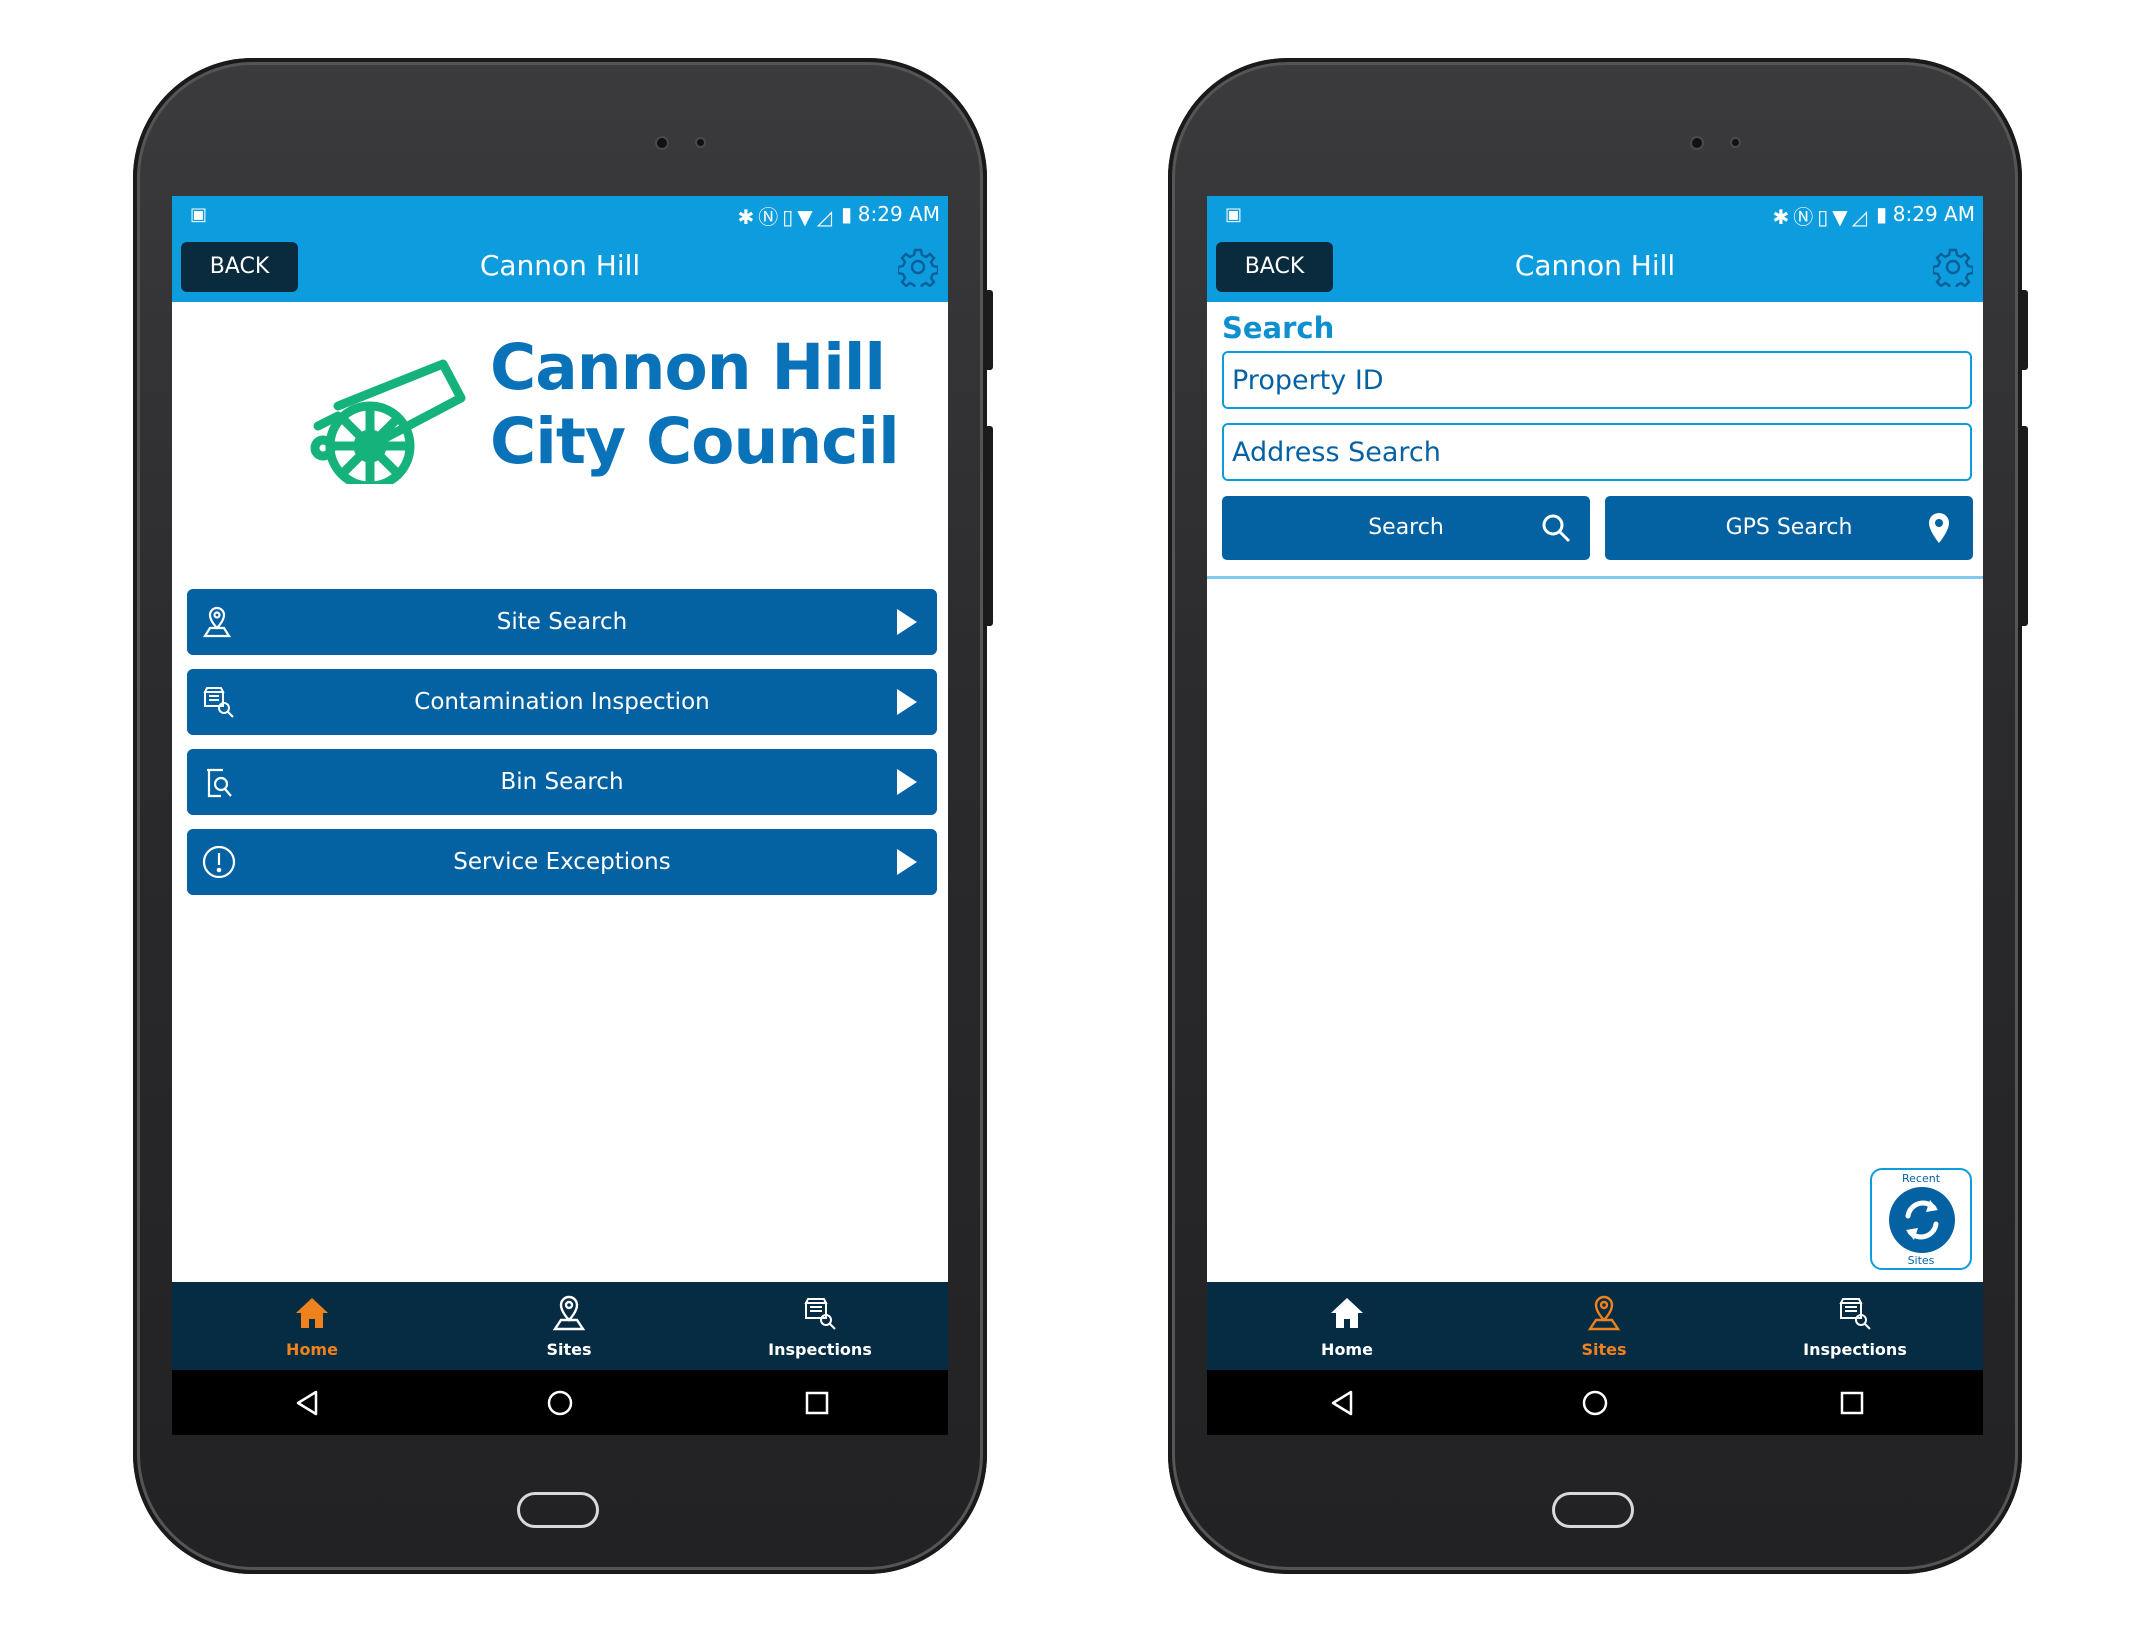 The image size is (2150, 1632). What do you see at coordinates (1939, 528) in the screenshot?
I see `location-pin-icon` at bounding box center [1939, 528].